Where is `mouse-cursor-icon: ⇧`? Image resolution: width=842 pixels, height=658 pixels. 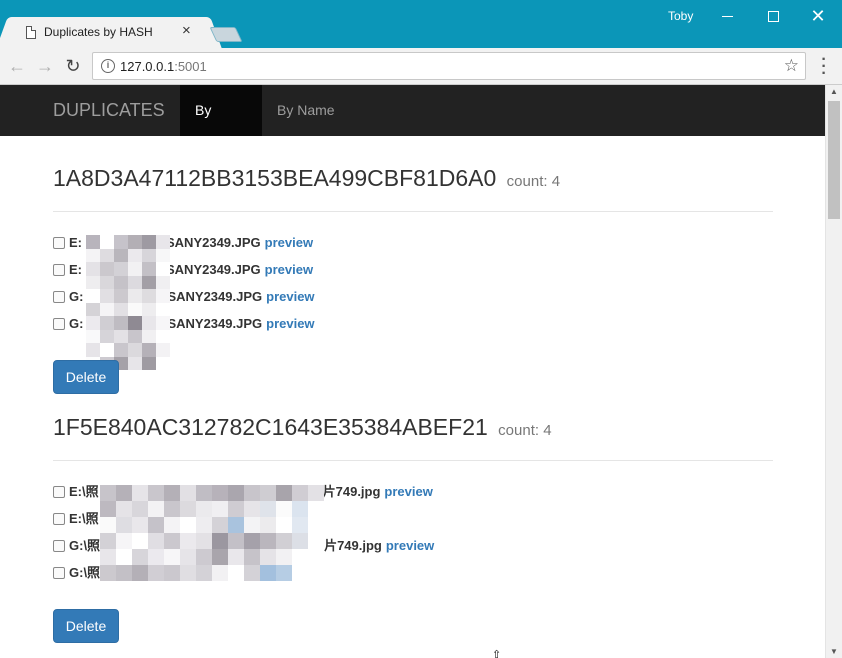 mouse-cursor-icon: ⇧ is located at coordinates (497, 653).